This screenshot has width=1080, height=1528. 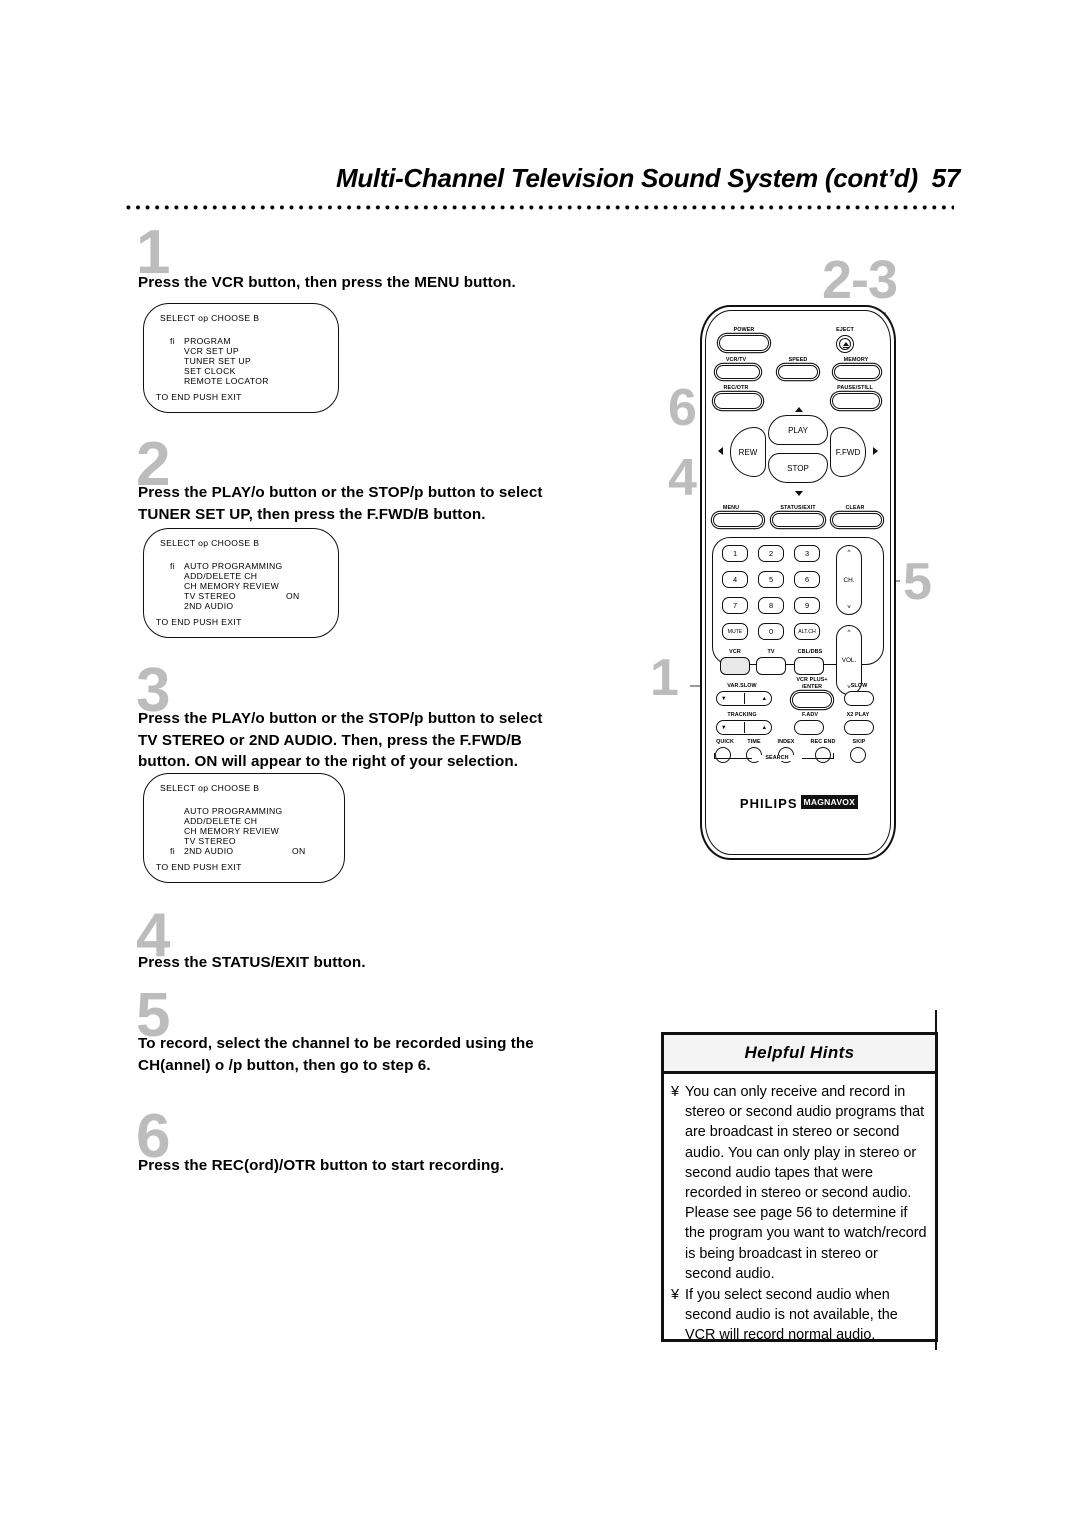 What do you see at coordinates (771, 553) in the screenshot?
I see `key-2: 2` at bounding box center [771, 553].